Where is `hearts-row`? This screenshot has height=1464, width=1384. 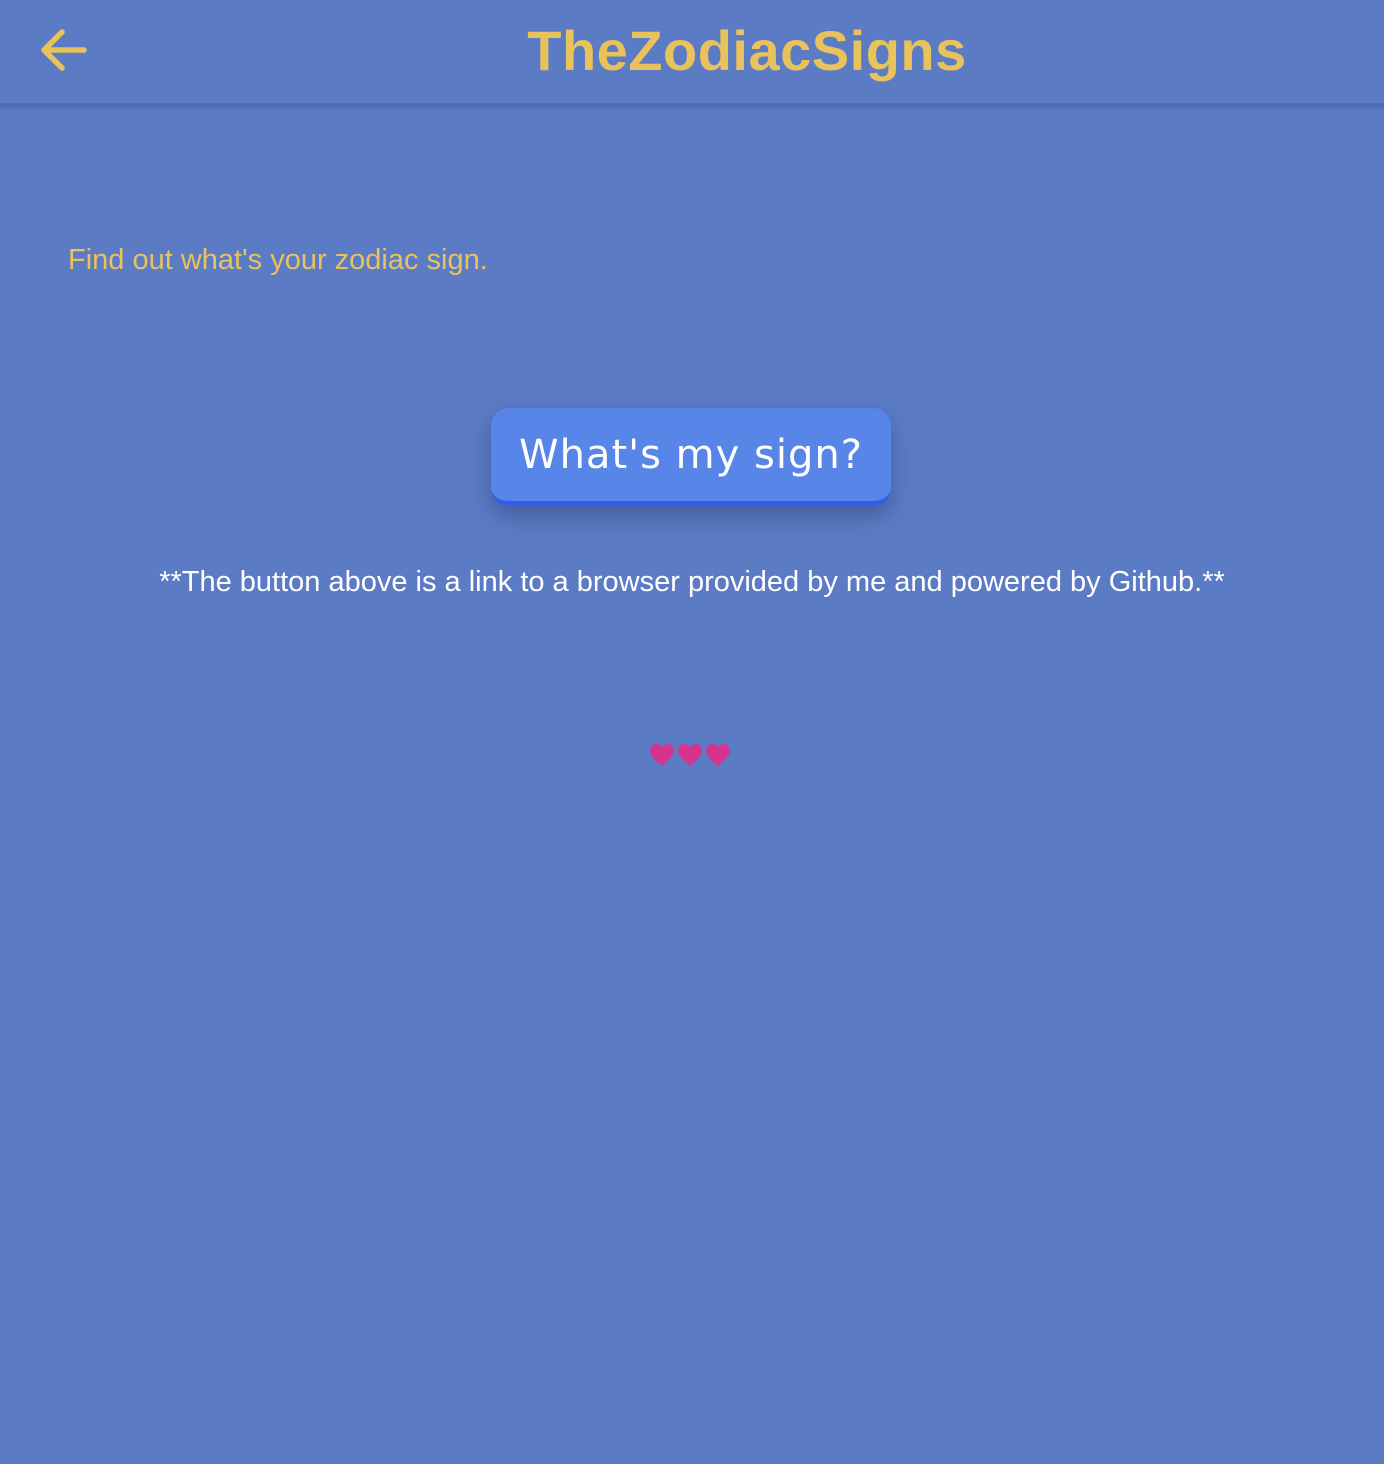 hearts-row is located at coordinates (690, 756).